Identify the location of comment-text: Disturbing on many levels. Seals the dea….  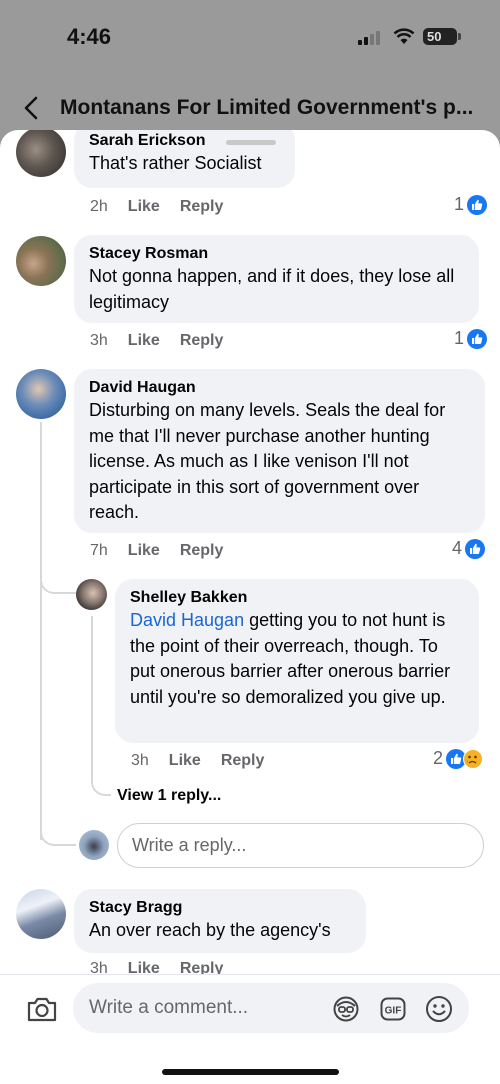
(267, 461).